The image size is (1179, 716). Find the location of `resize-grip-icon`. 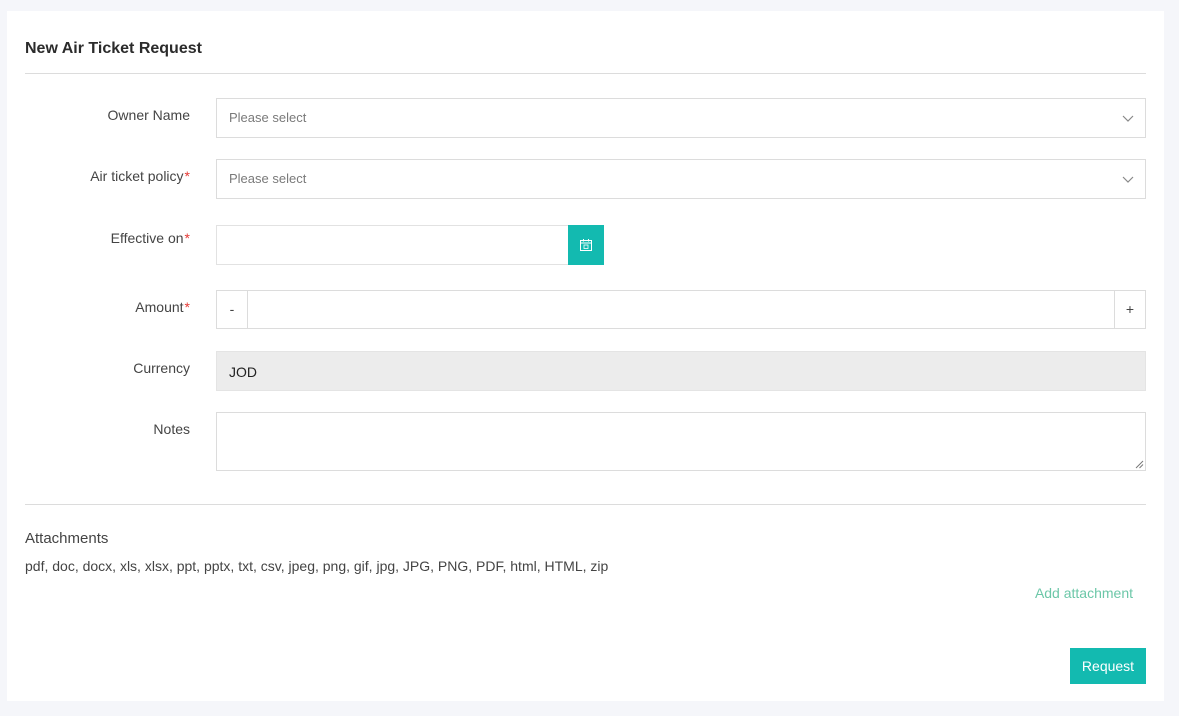

resize-grip-icon is located at coordinates (1139, 464).